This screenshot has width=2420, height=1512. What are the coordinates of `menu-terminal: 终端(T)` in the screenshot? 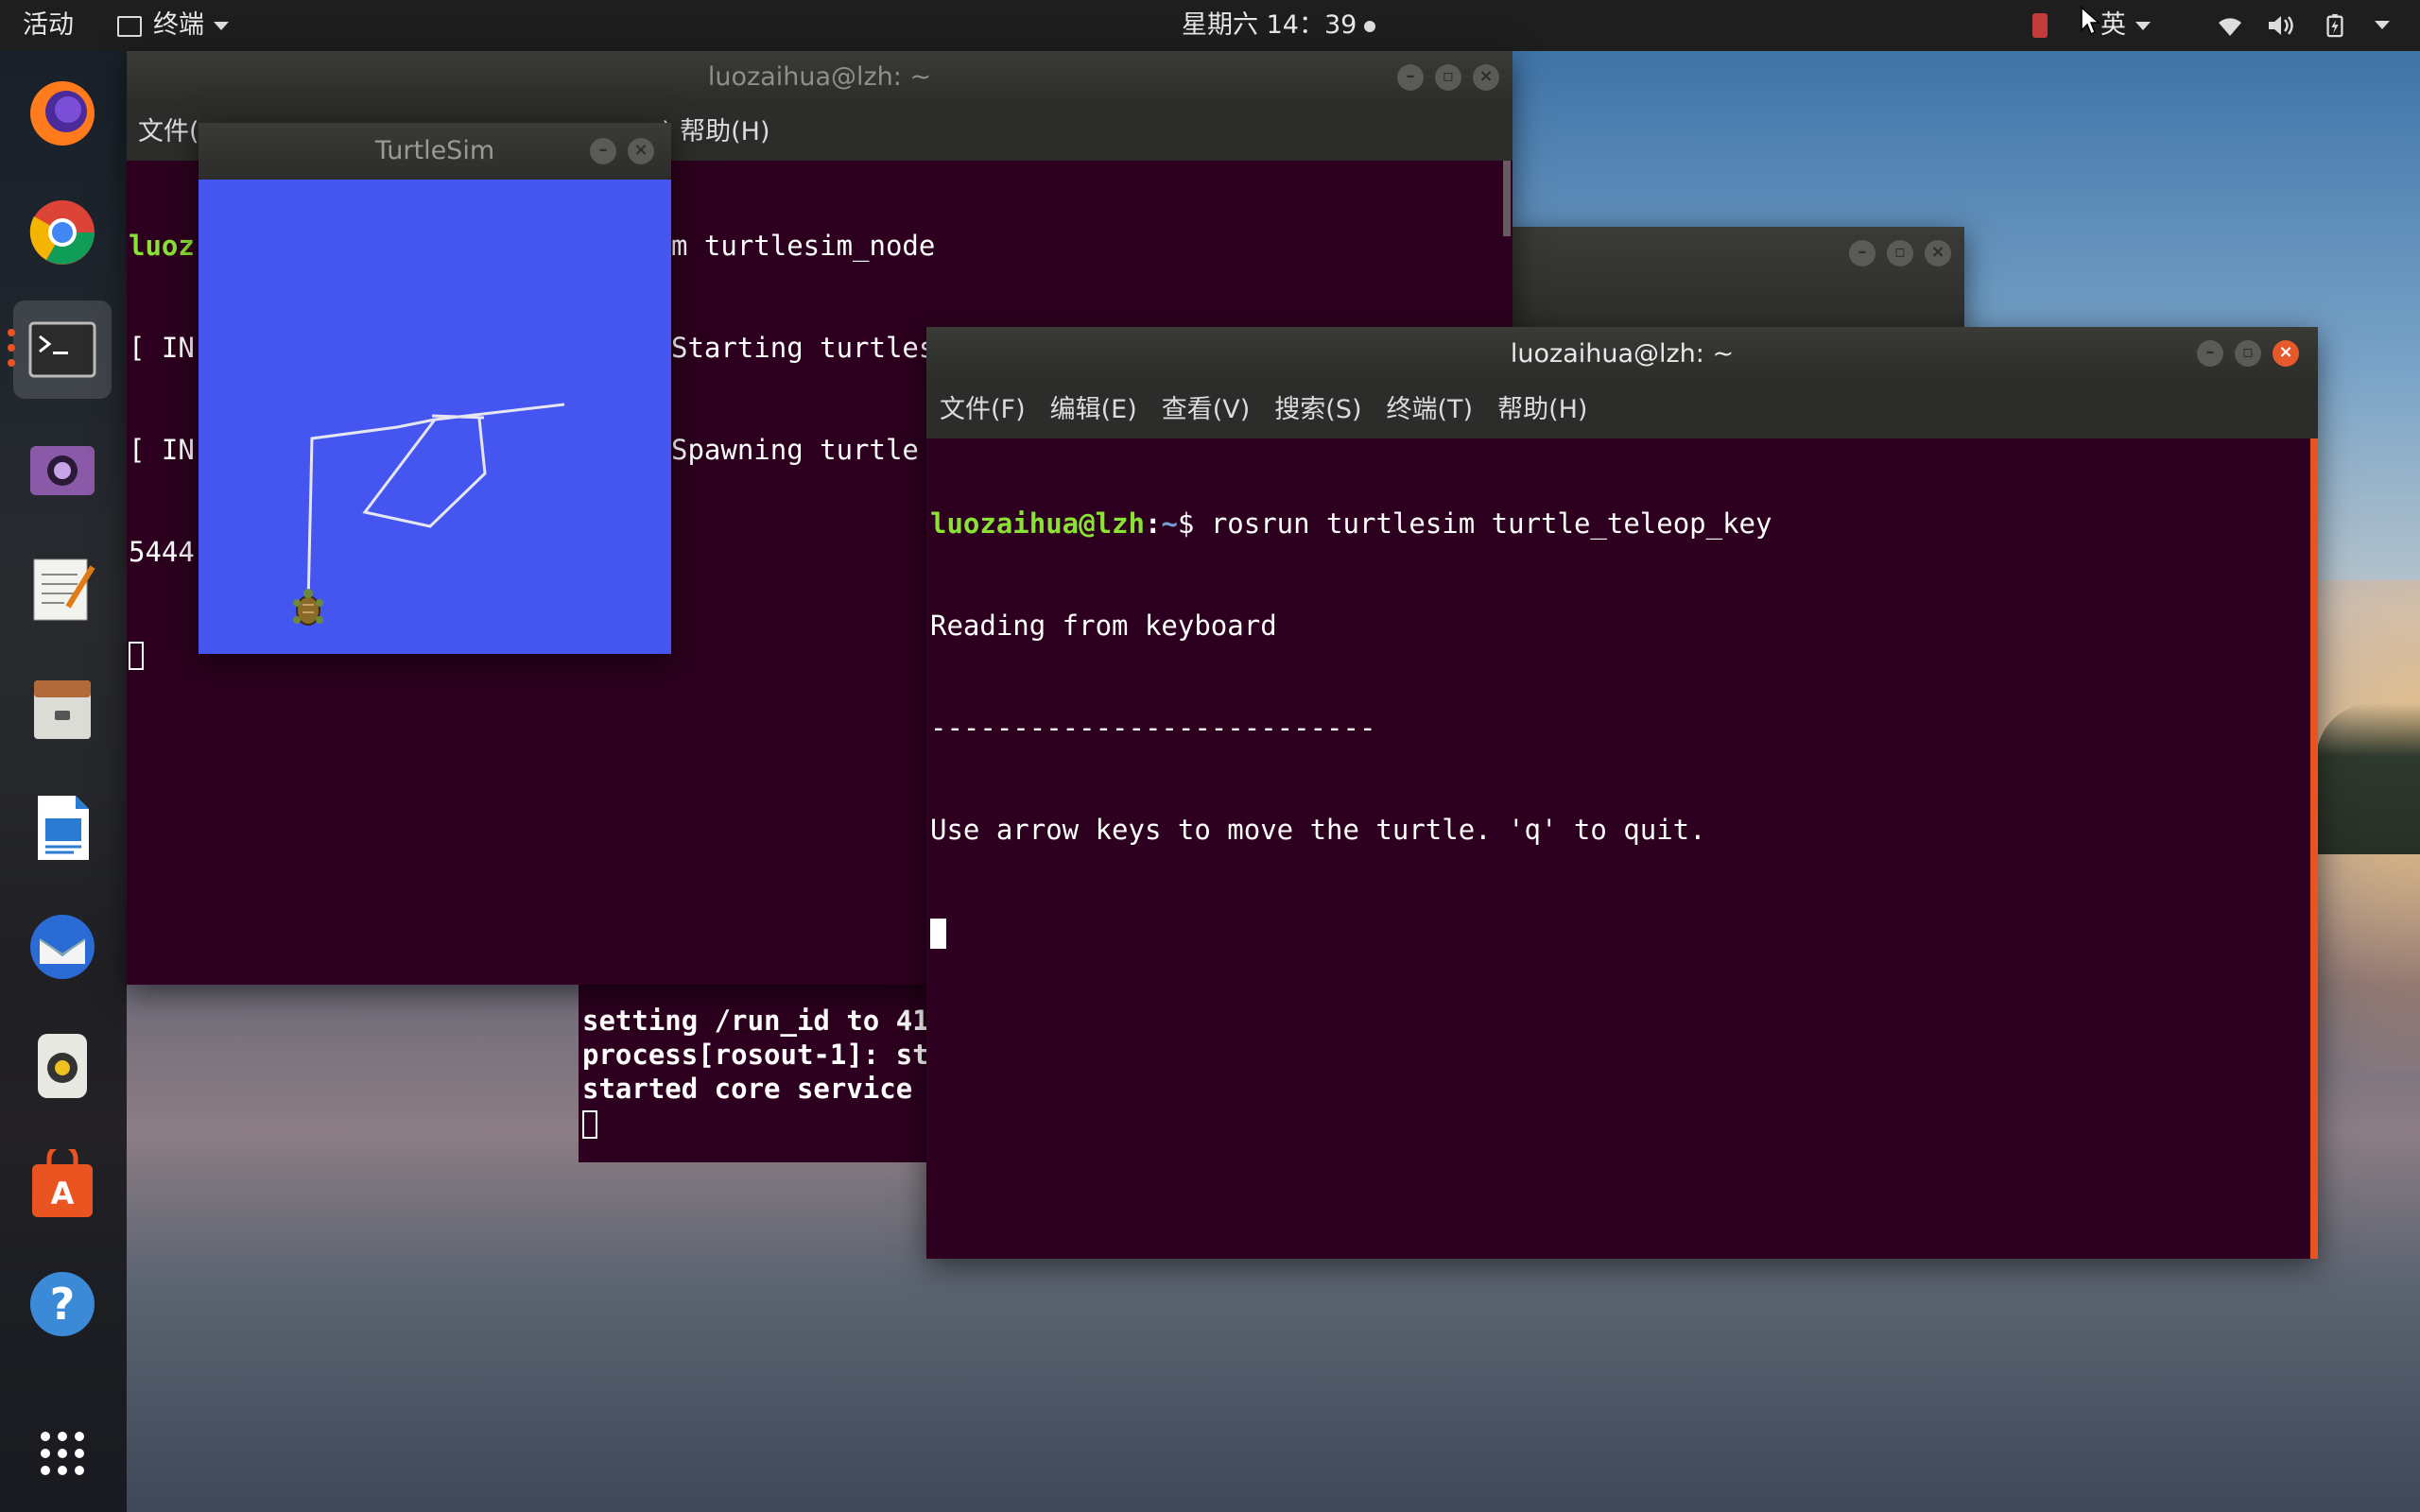 It's located at (1430, 409).